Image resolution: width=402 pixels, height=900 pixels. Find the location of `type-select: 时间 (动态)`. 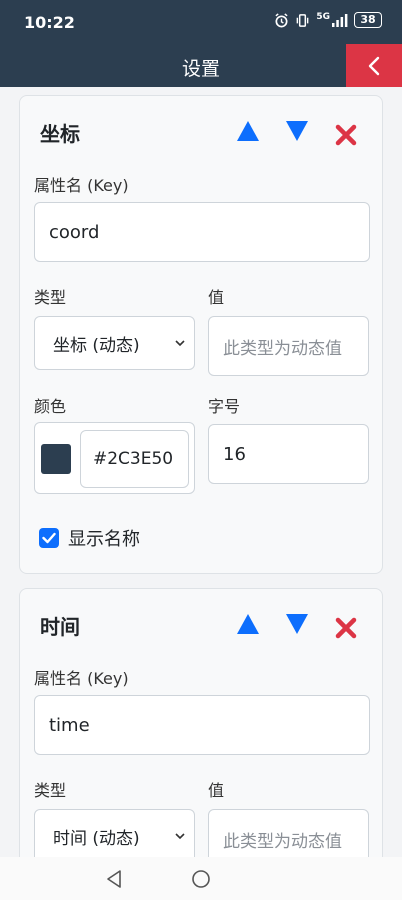

type-select: 时间 (动态) is located at coordinates (114, 833).